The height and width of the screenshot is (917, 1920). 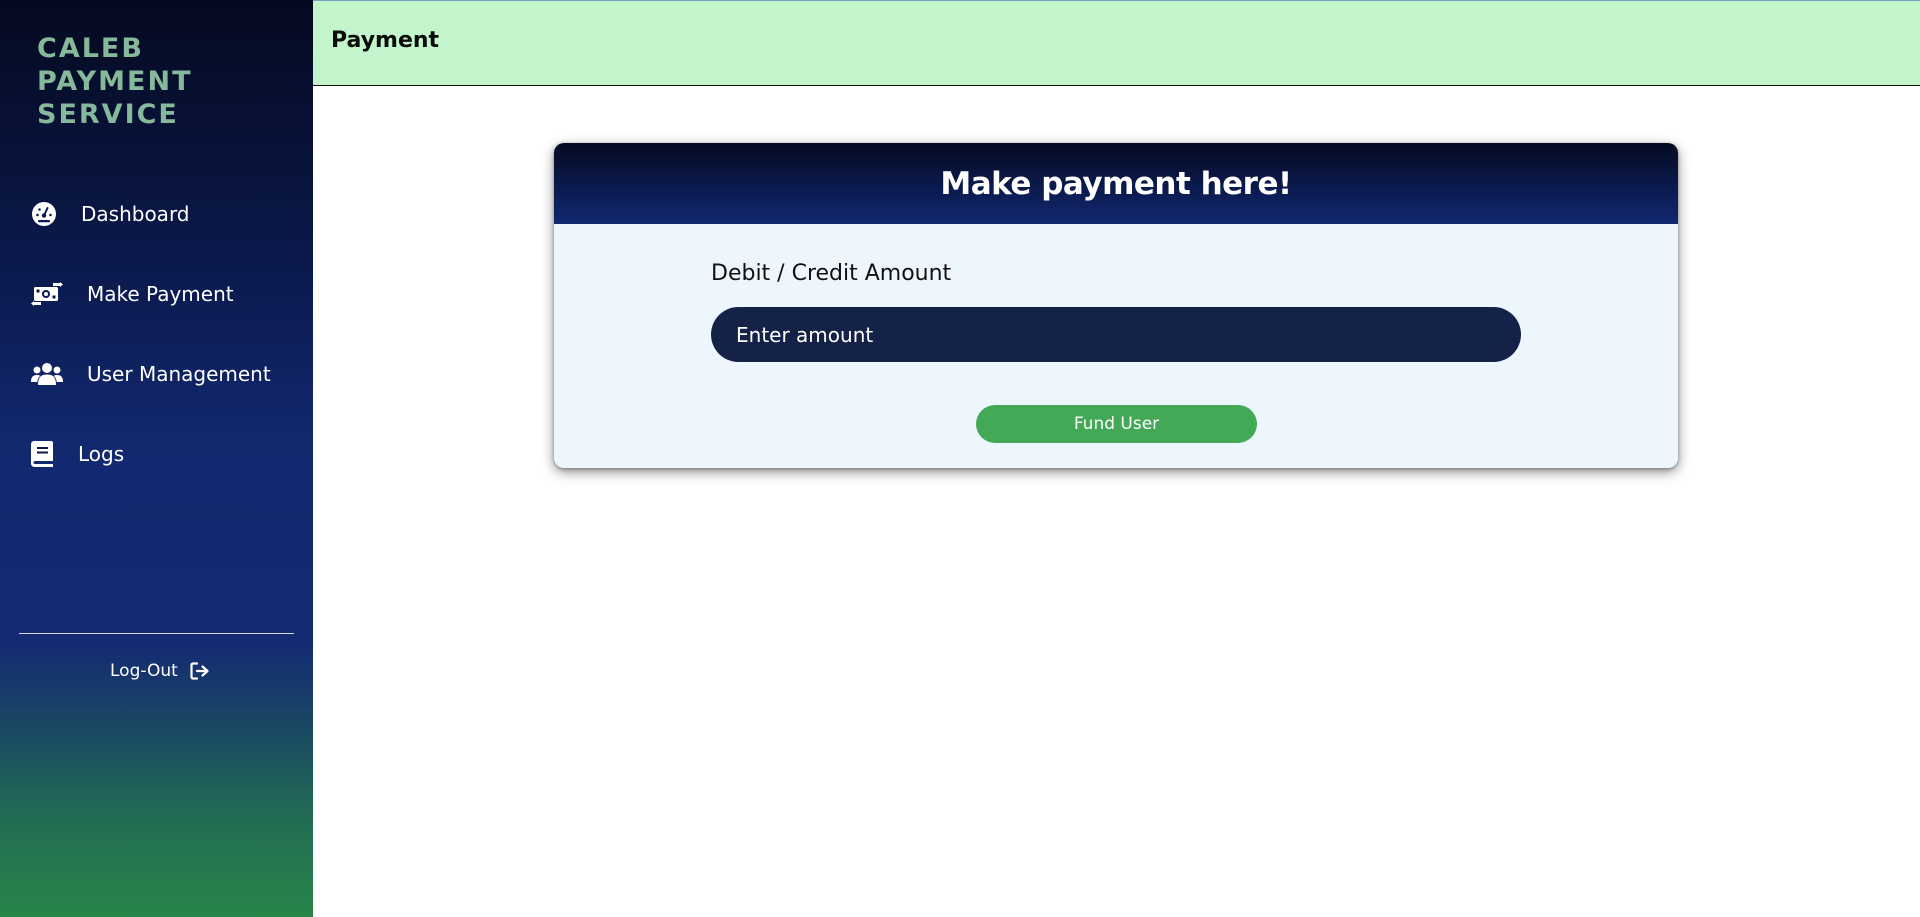 I want to click on sign-out-icon, so click(x=200, y=671).